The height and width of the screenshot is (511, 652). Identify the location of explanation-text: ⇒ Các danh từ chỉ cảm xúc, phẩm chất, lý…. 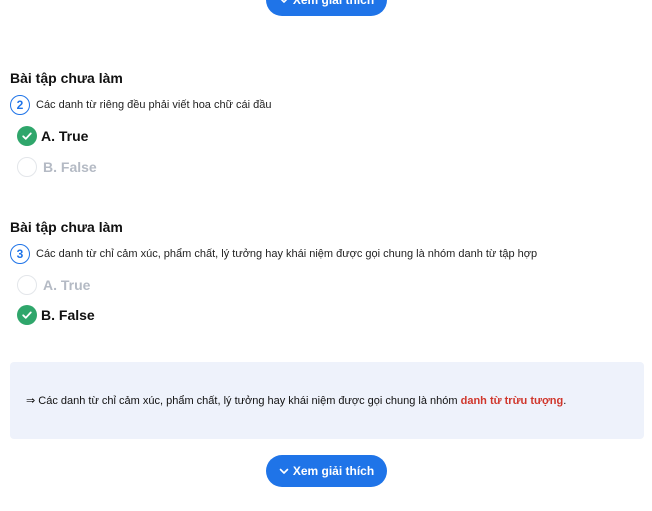
(296, 400).